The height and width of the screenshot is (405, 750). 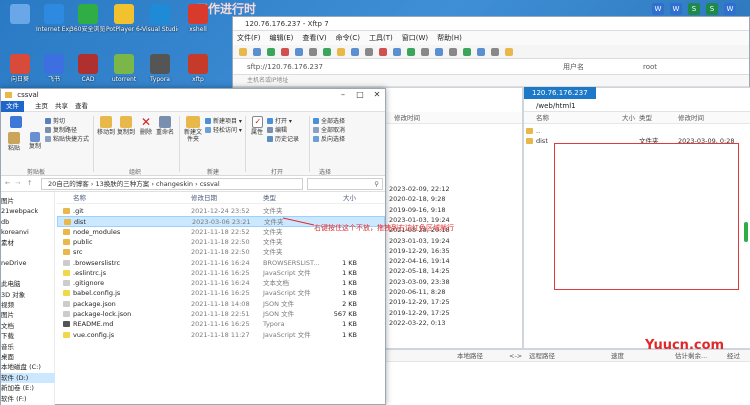 What do you see at coordinates (28, 399) in the screenshot?
I see `nav-item: 软件 (F:)` at bounding box center [28, 399].